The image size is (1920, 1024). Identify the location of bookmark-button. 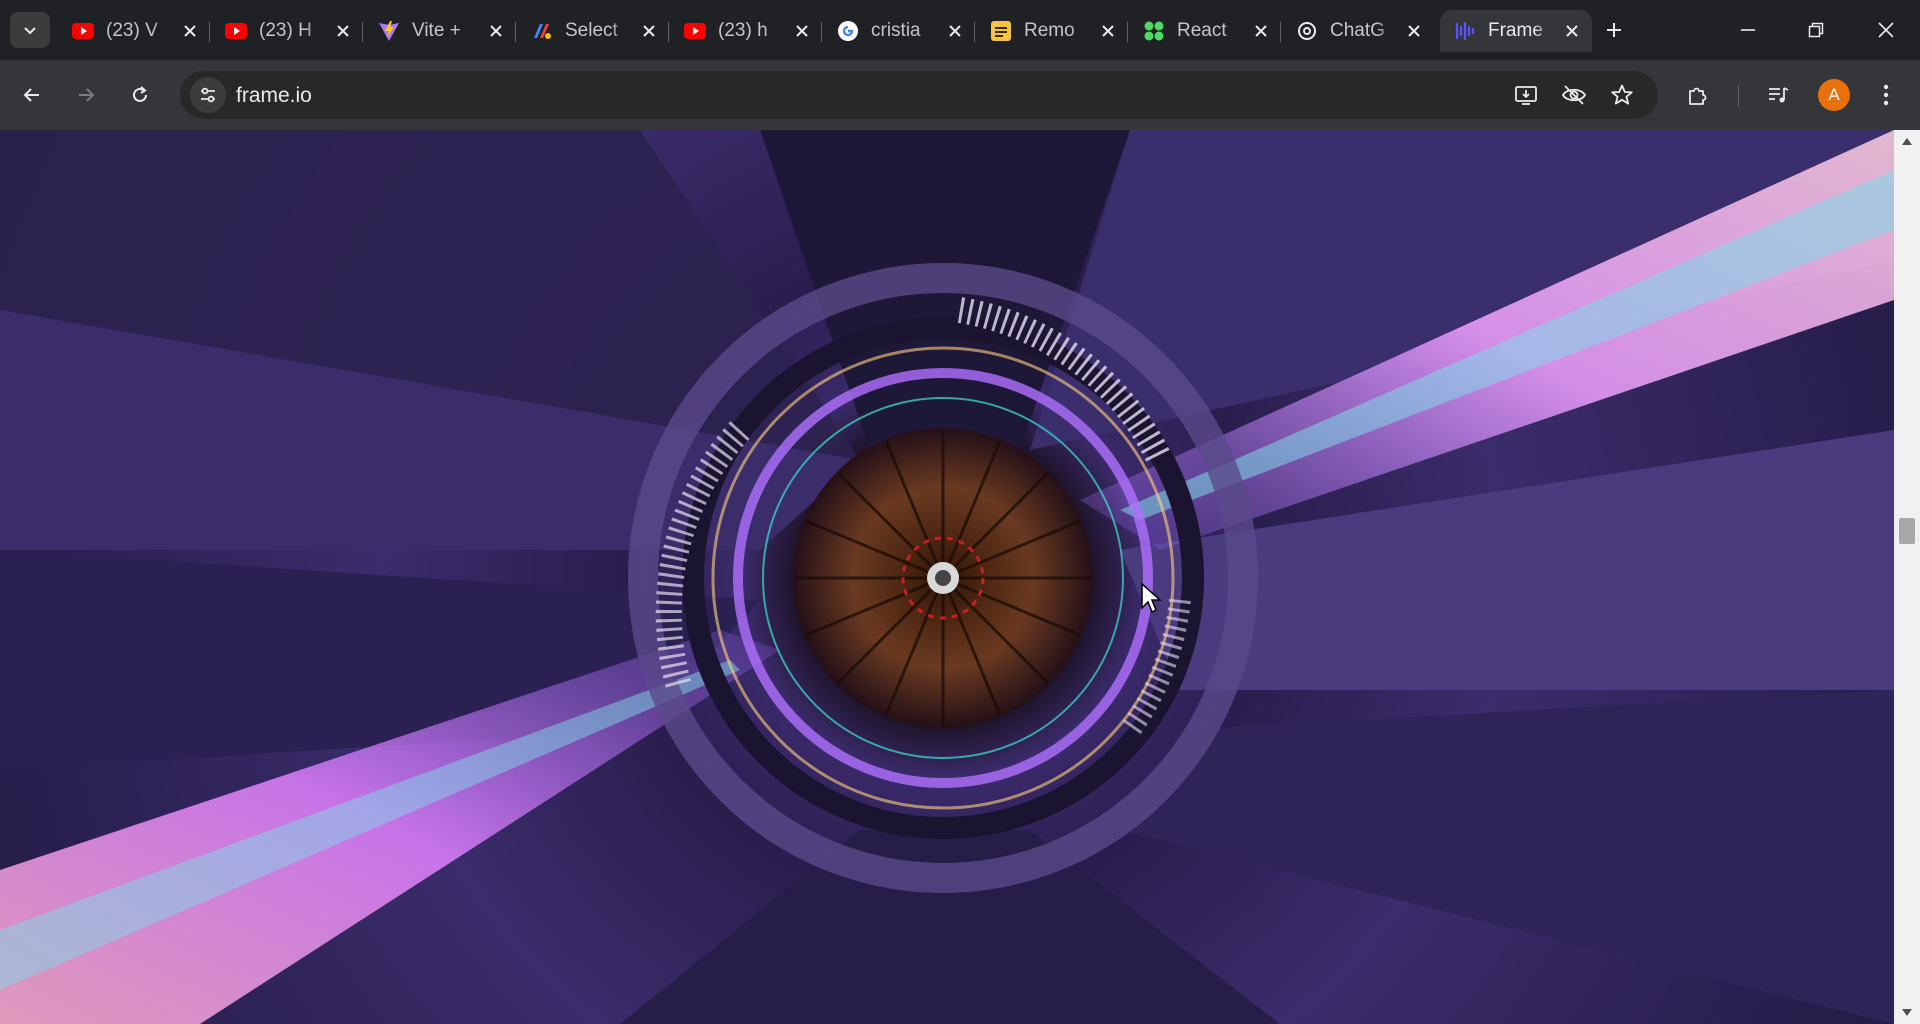
(1622, 95).